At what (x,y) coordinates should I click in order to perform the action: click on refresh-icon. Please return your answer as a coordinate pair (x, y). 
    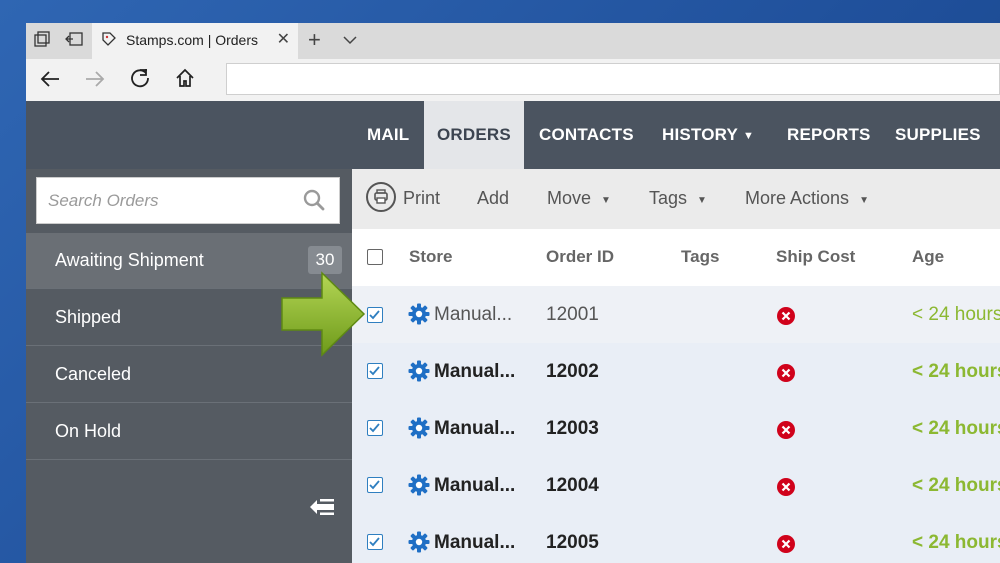
    Looking at the image, I should click on (140, 82).